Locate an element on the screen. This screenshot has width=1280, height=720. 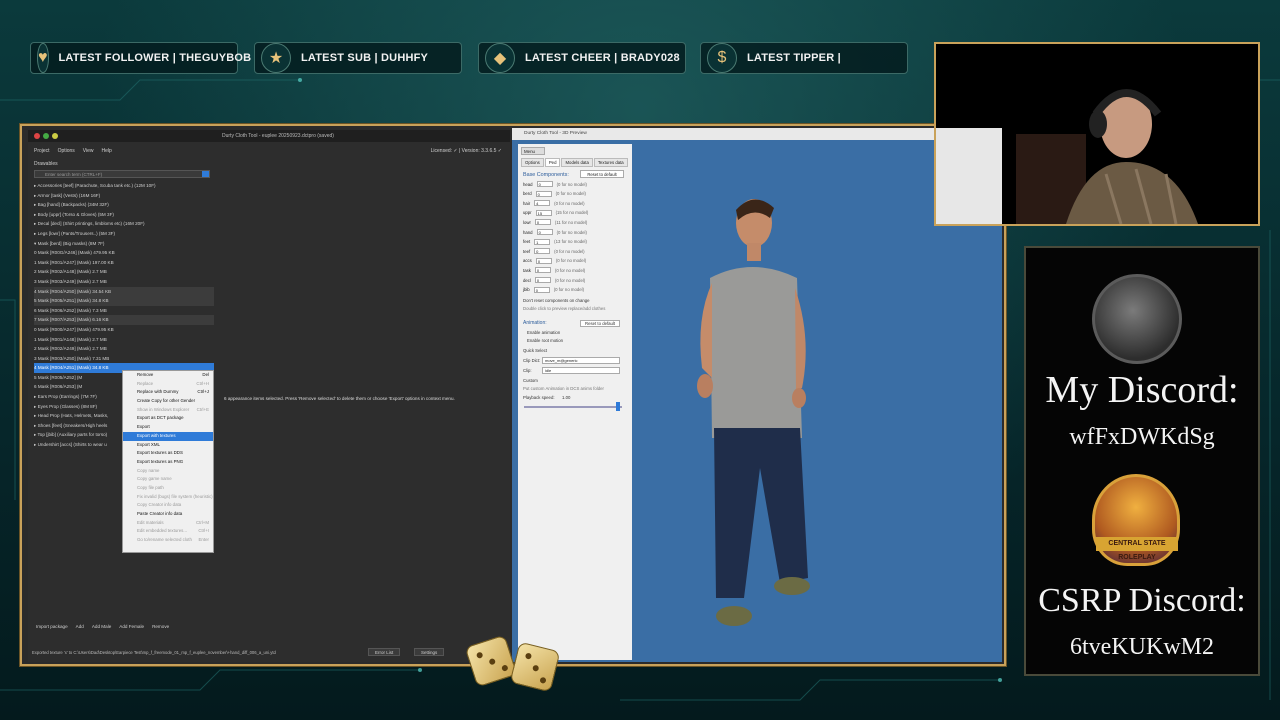
ctx-edit-materials: Edit materials Ctrl+M is located at coordinates (168, 523).